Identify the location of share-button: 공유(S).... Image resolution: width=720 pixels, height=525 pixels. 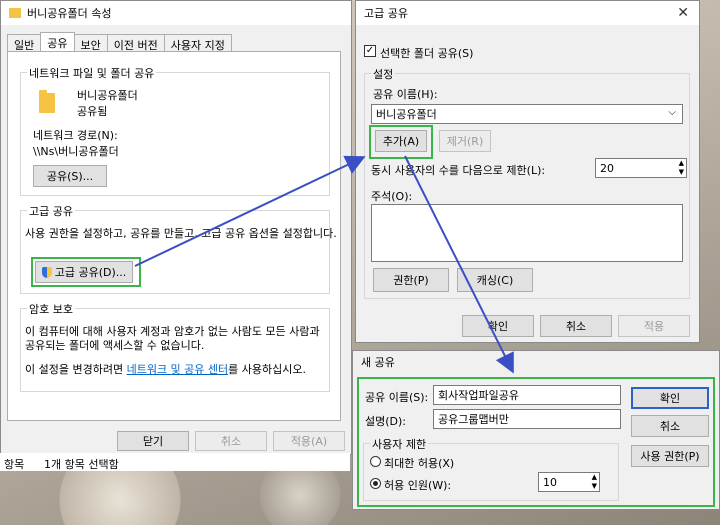
(70, 176).